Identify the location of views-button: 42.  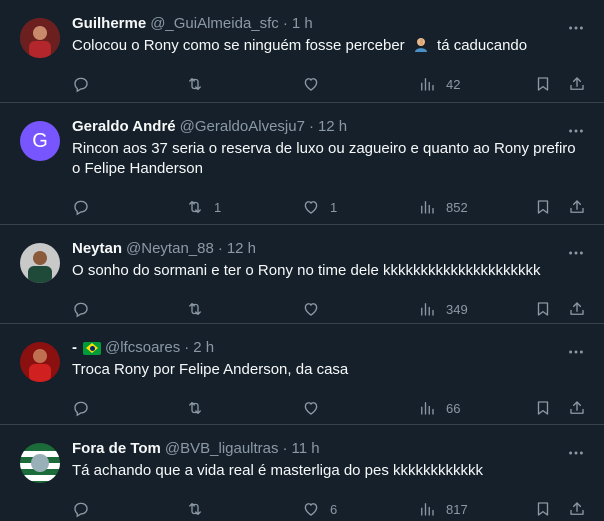
(439, 84).